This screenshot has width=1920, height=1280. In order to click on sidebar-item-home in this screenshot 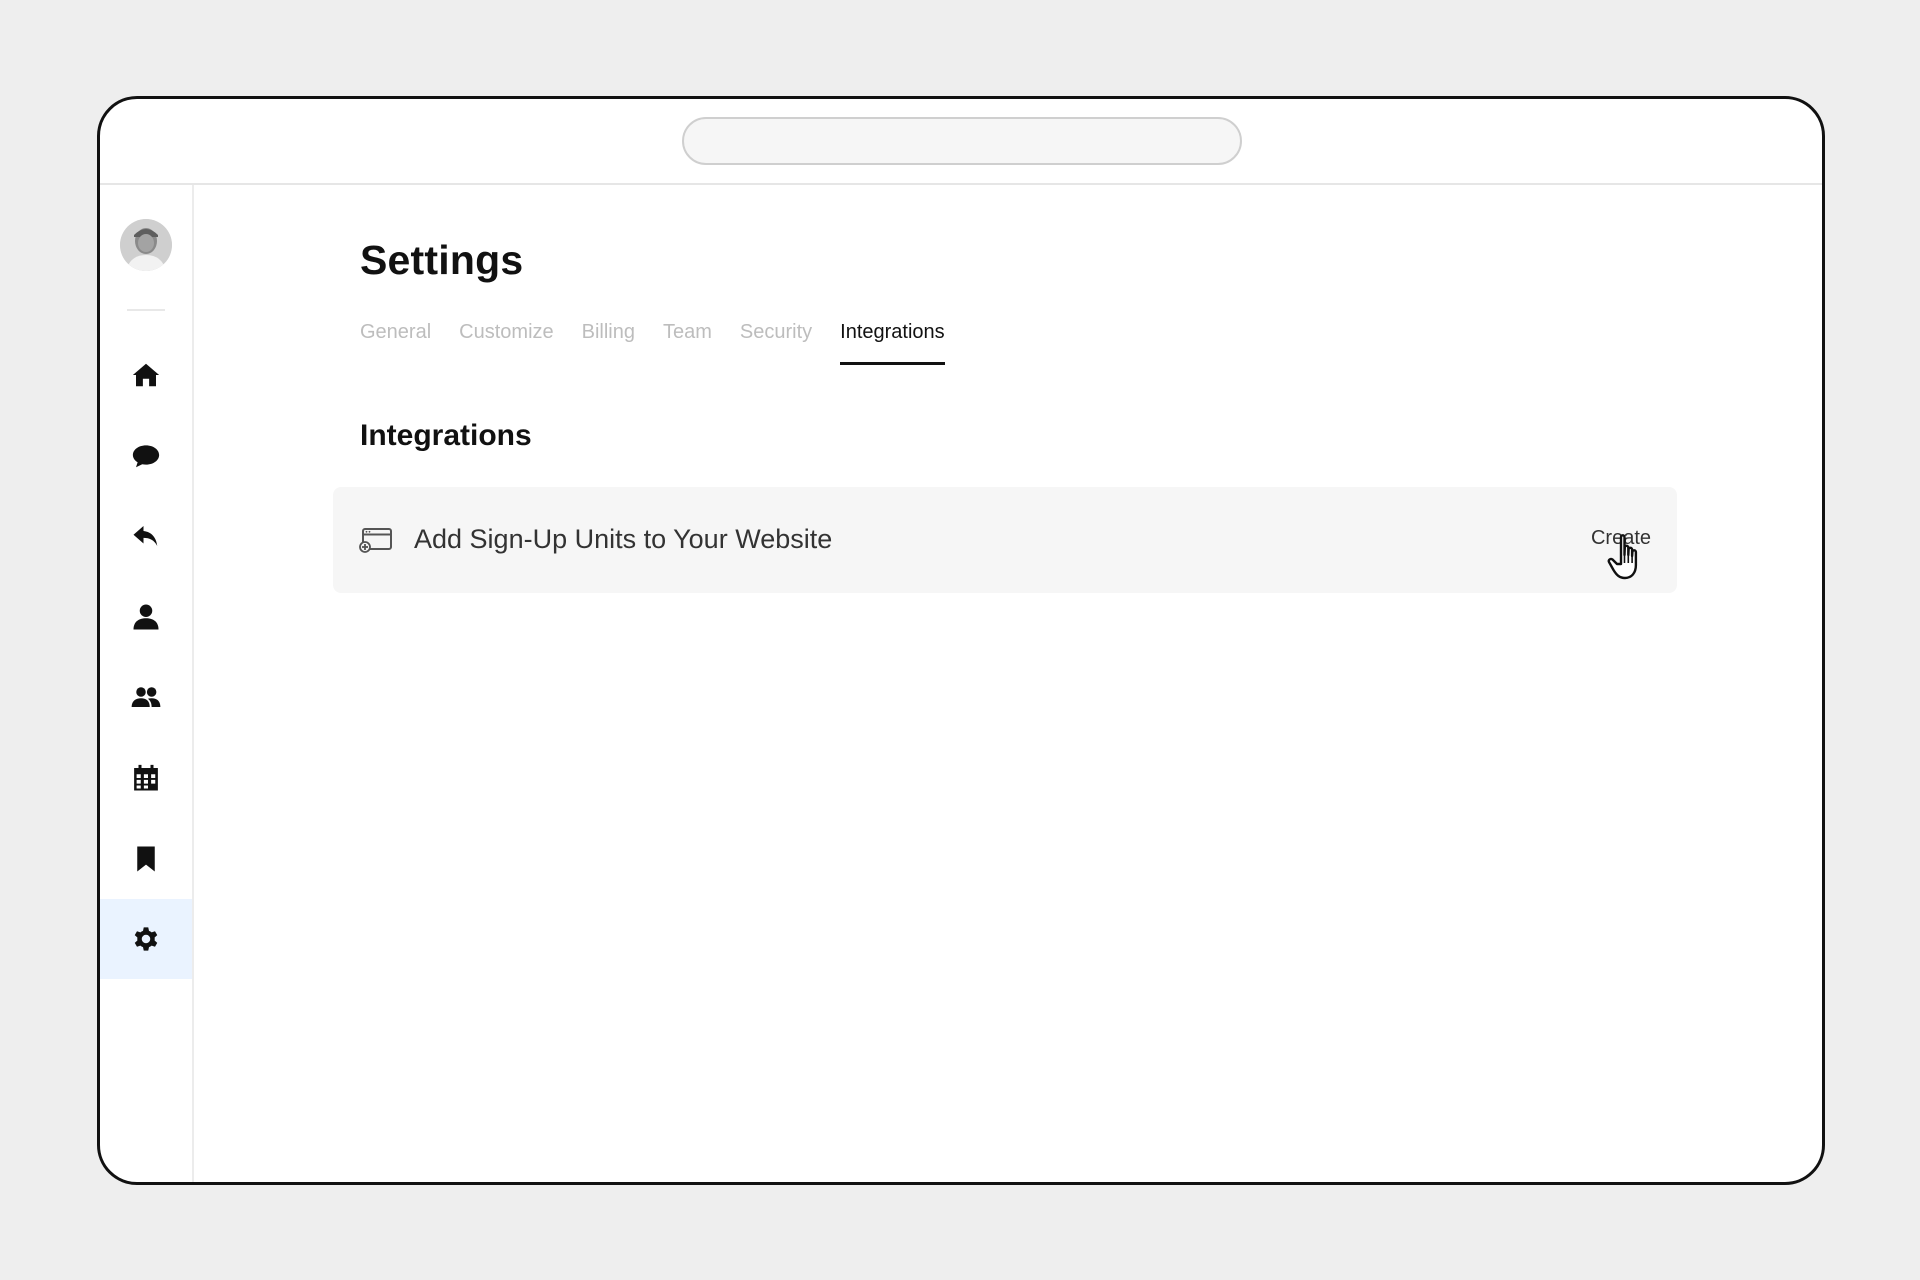, I will do `click(146, 375)`.